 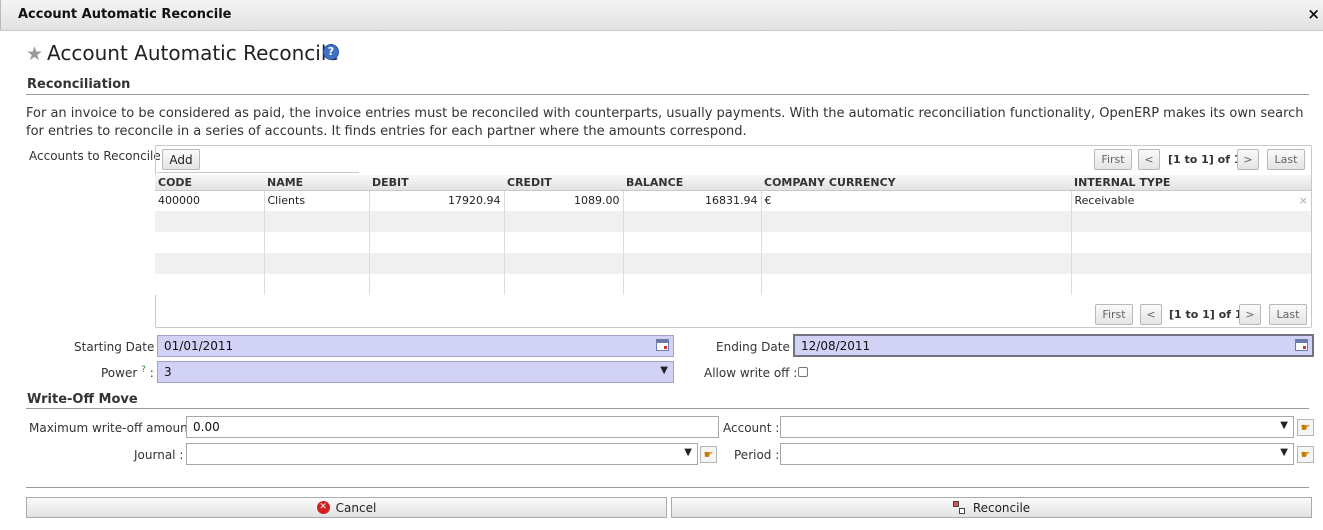 What do you see at coordinates (1053, 345) in the screenshot?
I see `ending-date-input: 12/08/2011` at bounding box center [1053, 345].